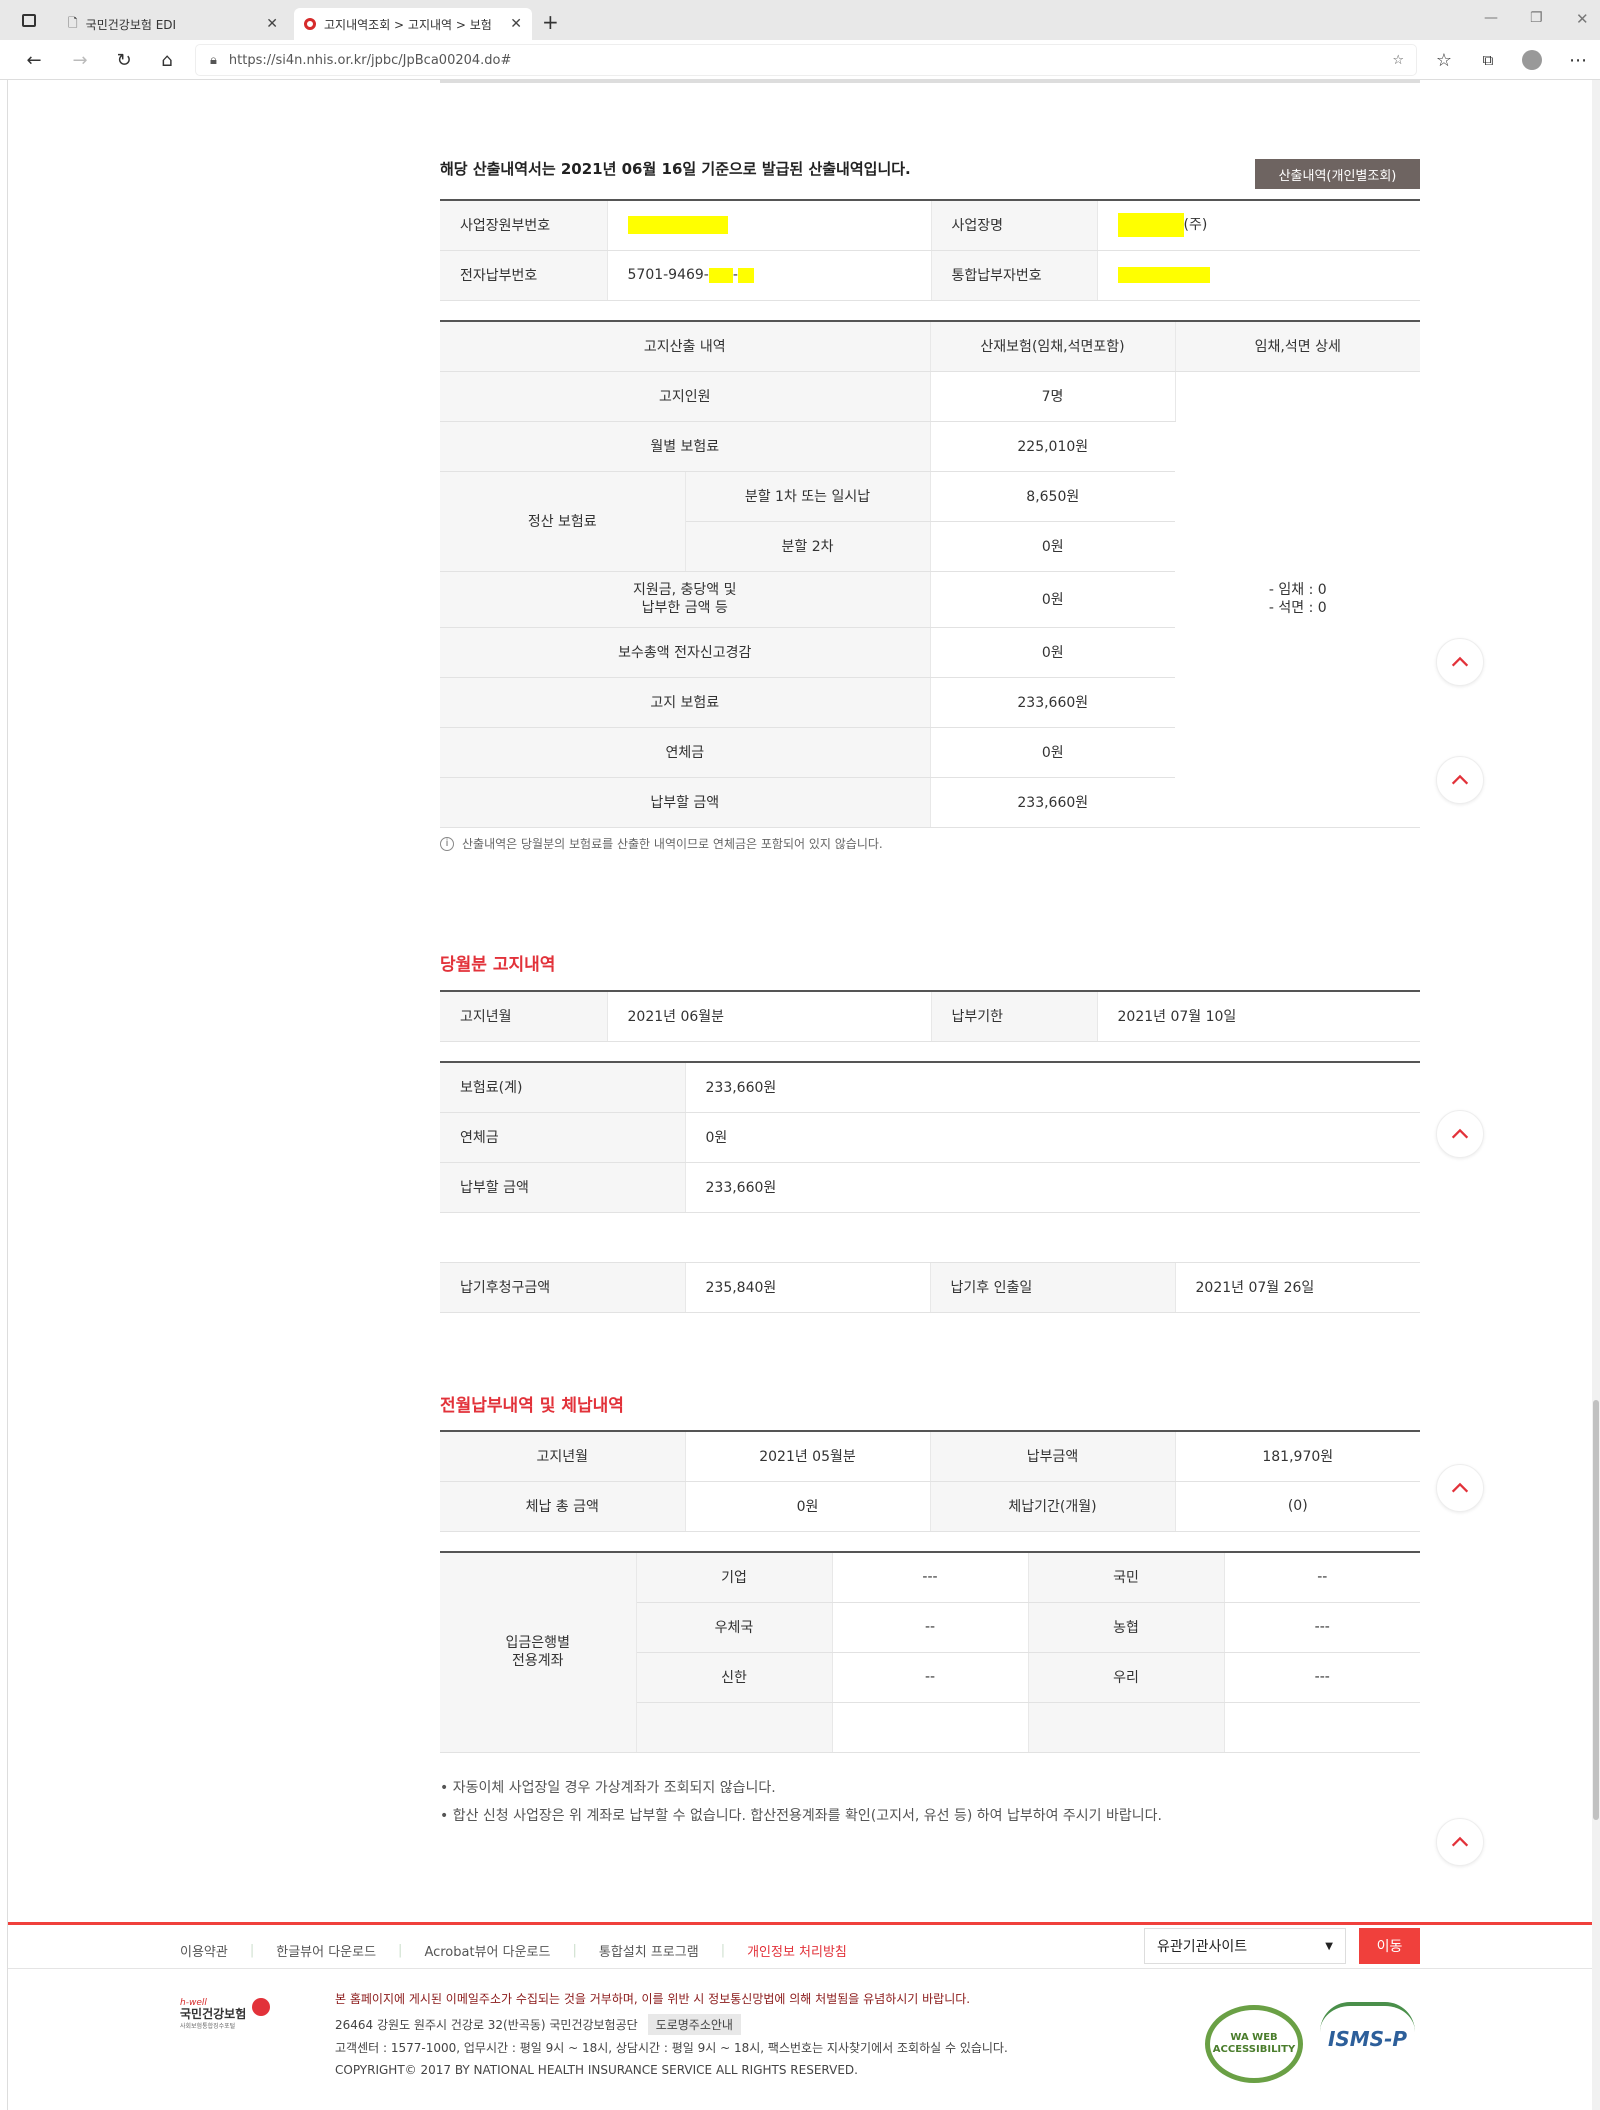 The height and width of the screenshot is (2110, 1600). I want to click on row-label: 납부할 금액, so click(685, 802).